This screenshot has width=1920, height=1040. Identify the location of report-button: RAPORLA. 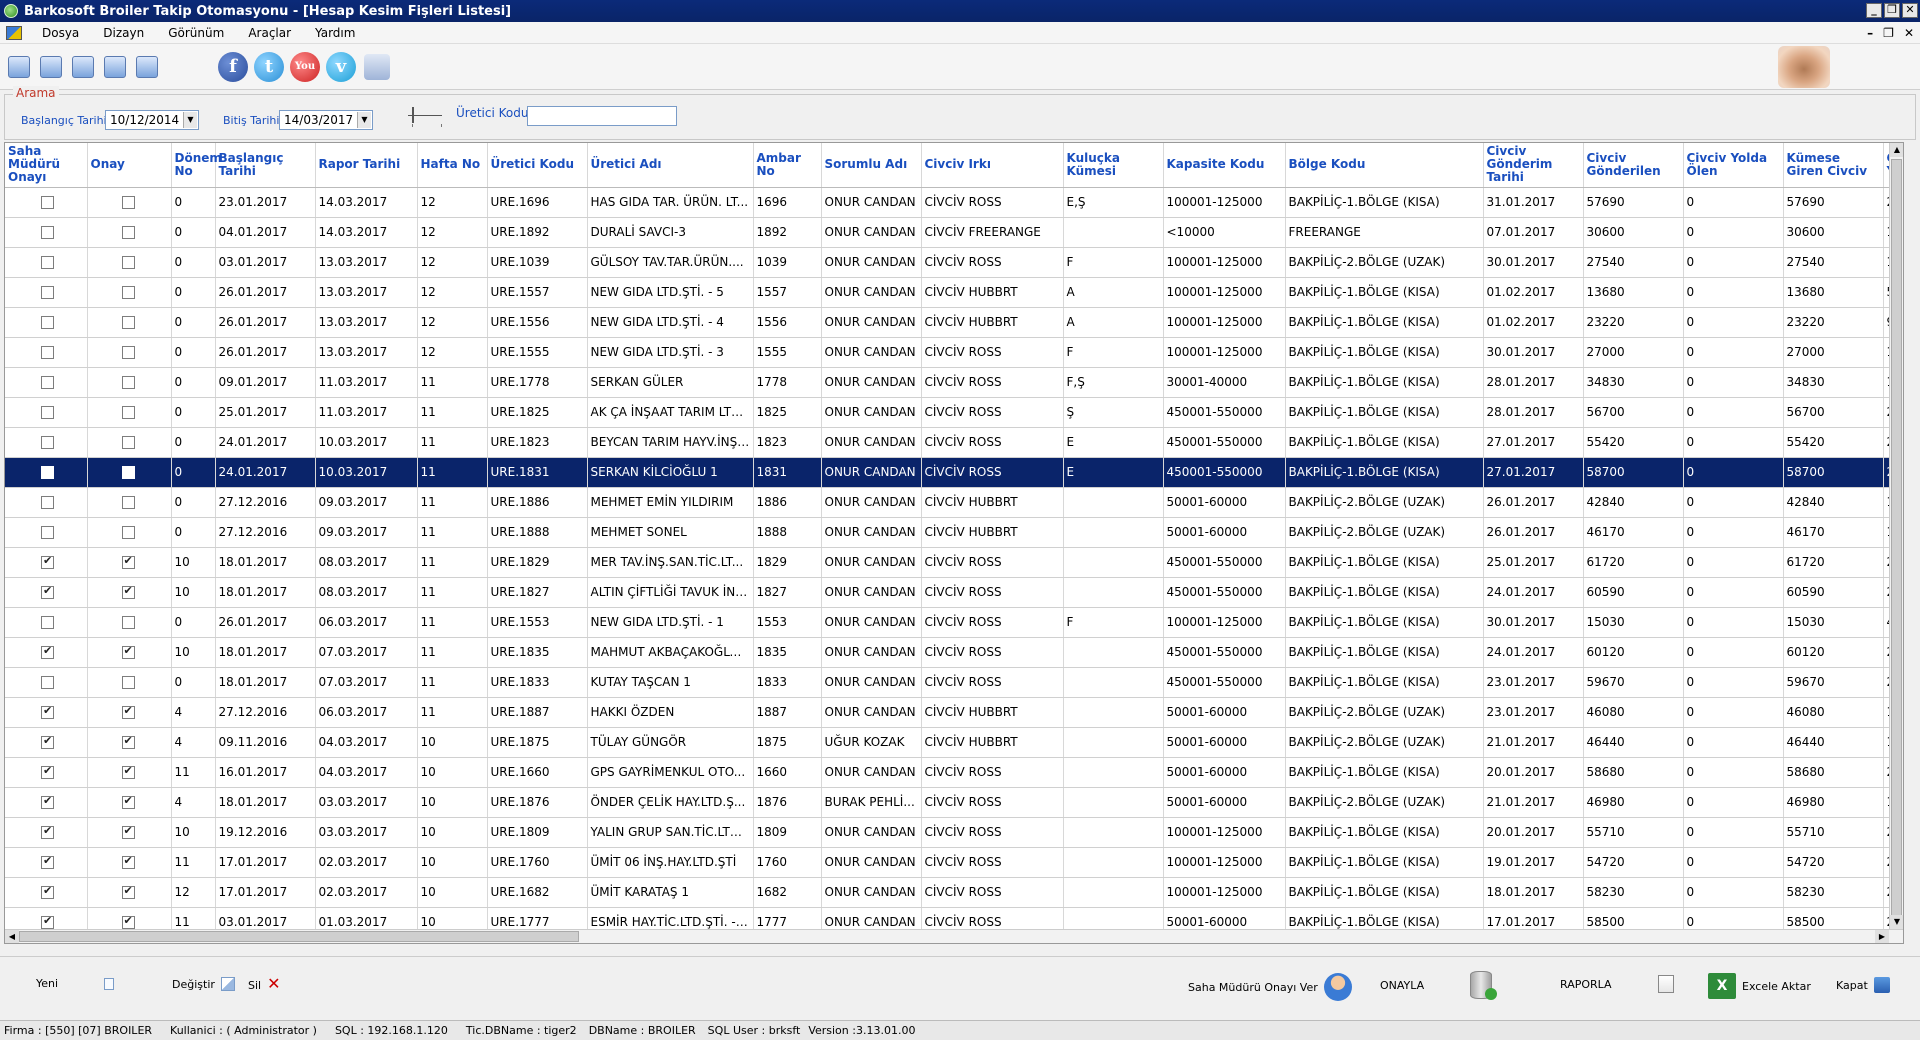
(1617, 984).